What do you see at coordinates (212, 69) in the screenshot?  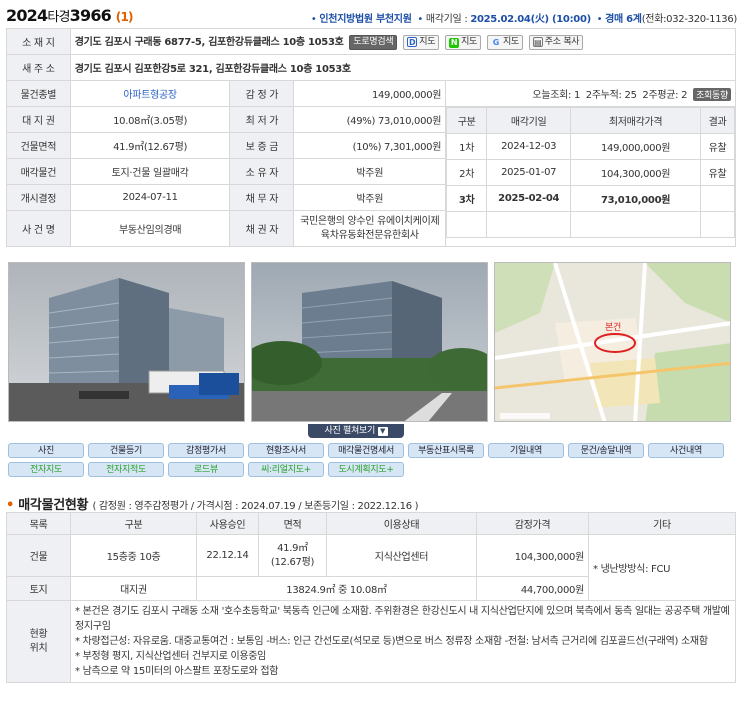 I see `new-address: 경기도 김포시 김포한강5로 321, 김포한강듀클래스 10층 1053호` at bounding box center [212, 69].